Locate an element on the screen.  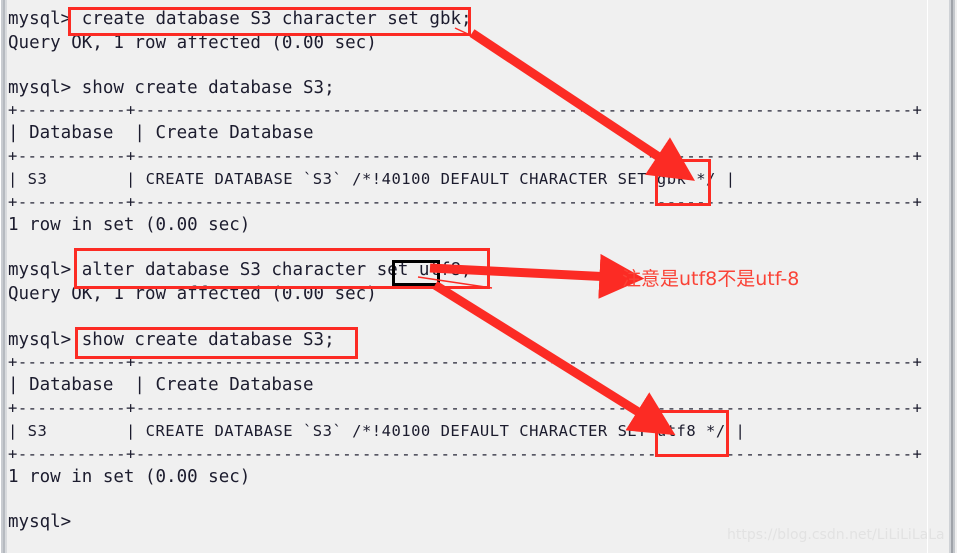
watermark-text: https://blog.csdn.net/LiLiLiLaLa is located at coordinates (836, 535).